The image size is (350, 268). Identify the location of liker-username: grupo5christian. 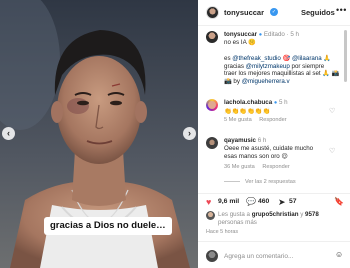
(275, 214).